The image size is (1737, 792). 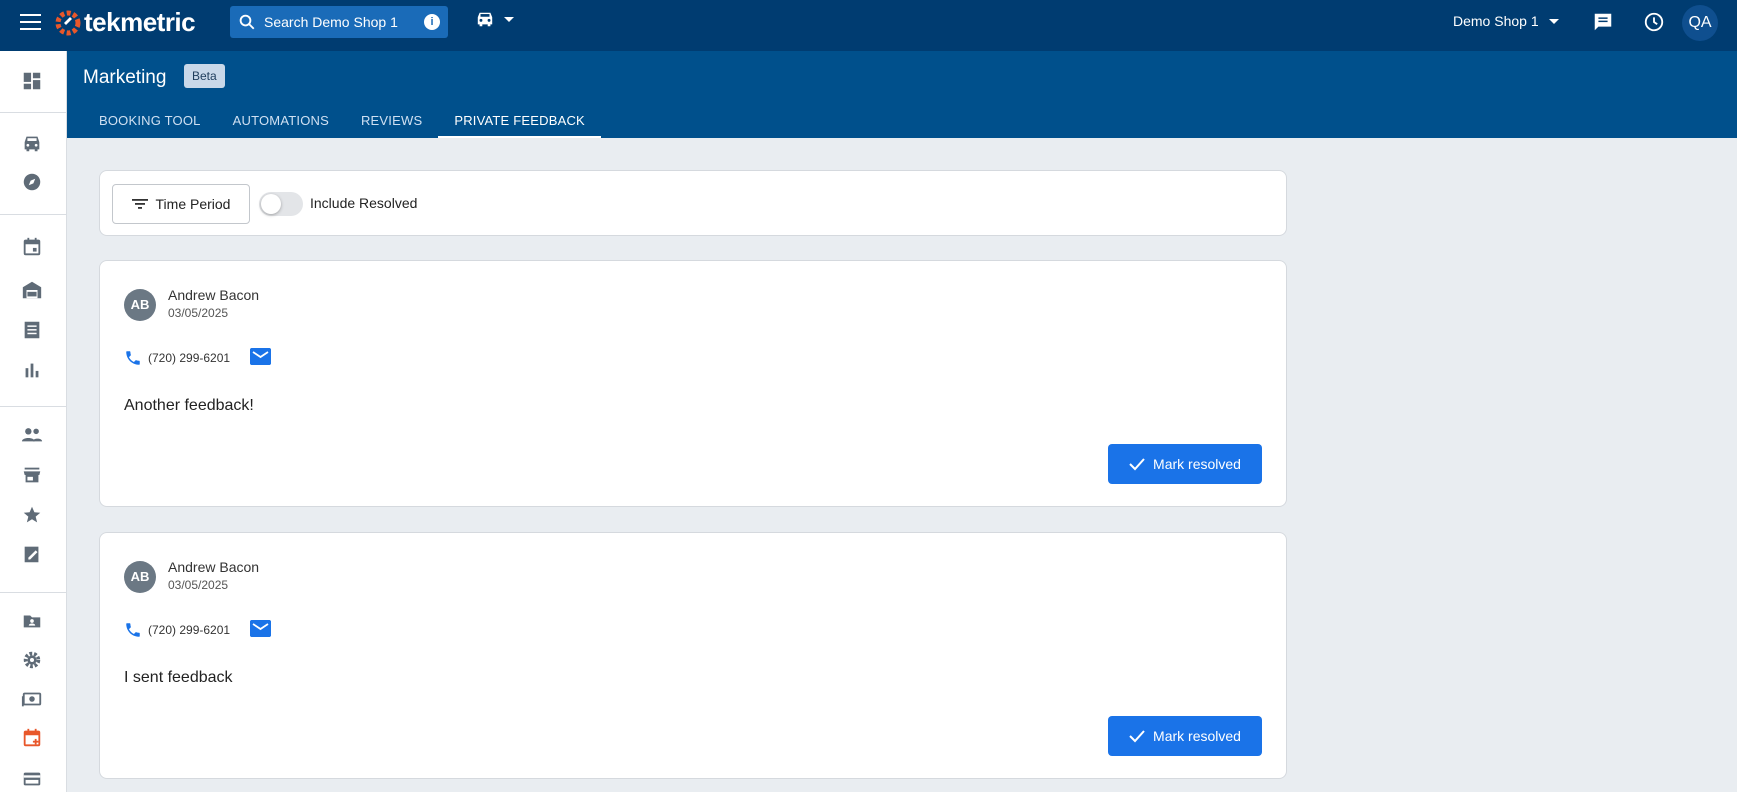 What do you see at coordinates (271, 204) in the screenshot?
I see `toggle-knob` at bounding box center [271, 204].